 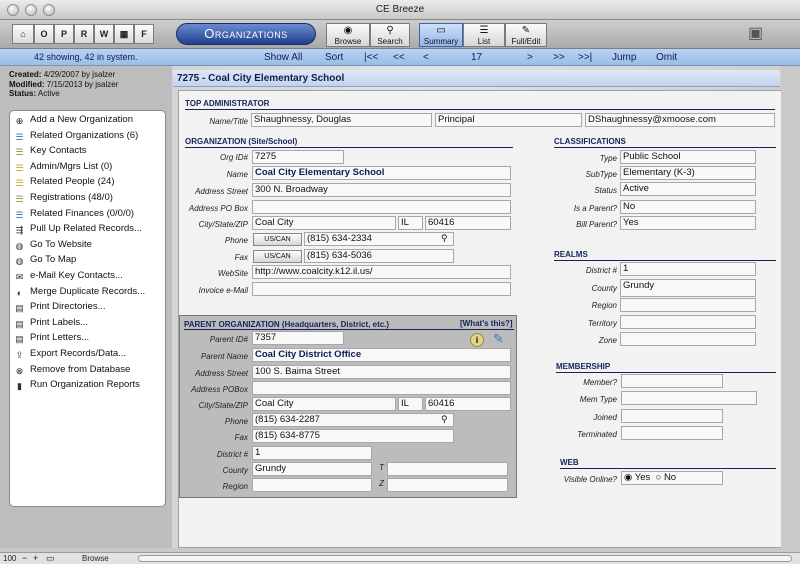 I want to click on calculator-button: ▦, so click(x=124, y=34).